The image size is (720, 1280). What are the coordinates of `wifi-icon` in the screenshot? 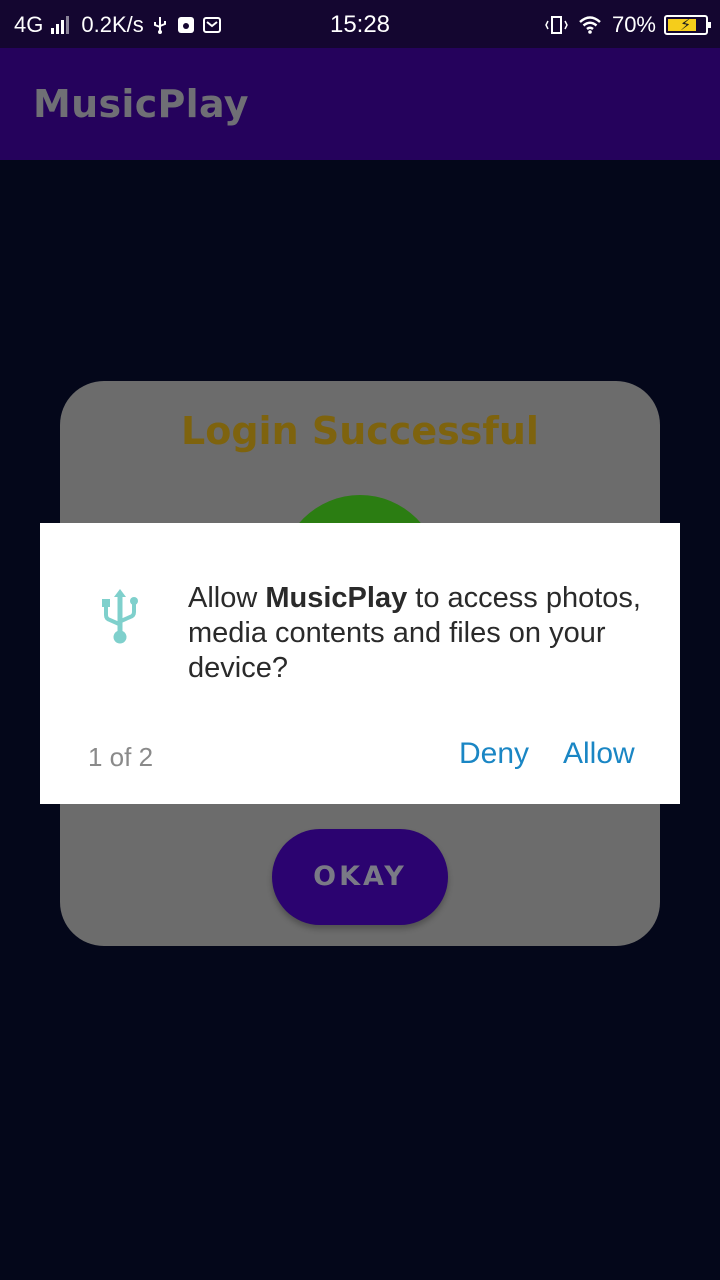 It's located at (590, 25).